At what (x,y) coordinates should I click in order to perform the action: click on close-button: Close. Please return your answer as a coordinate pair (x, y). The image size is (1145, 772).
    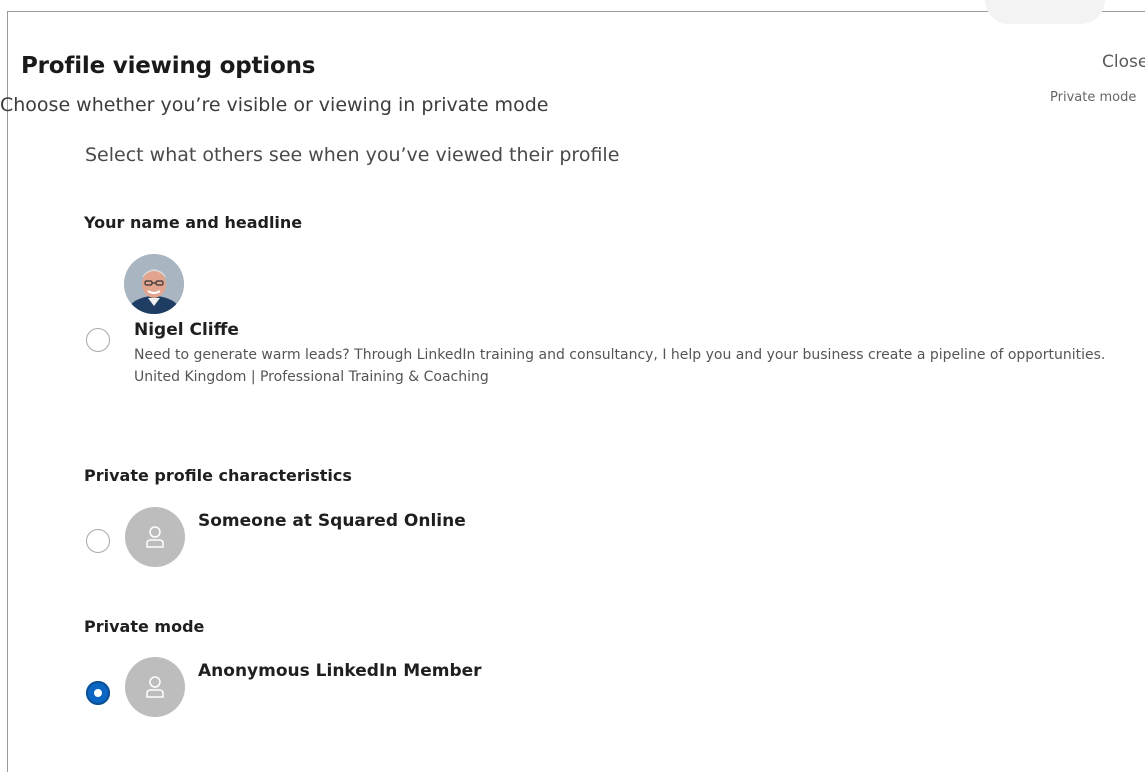
    Looking at the image, I should click on (1123, 62).